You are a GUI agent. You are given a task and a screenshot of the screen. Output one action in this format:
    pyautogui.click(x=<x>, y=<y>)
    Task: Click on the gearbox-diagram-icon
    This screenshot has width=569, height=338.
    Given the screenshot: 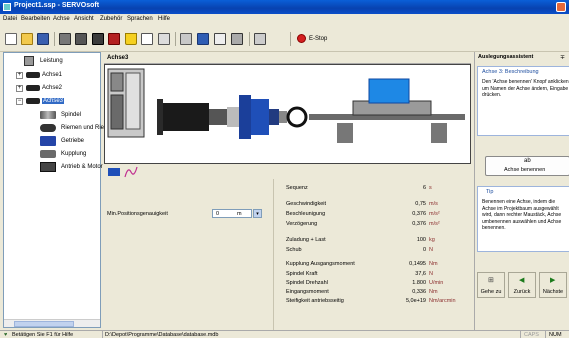 What is the action you would take?
    pyautogui.click(x=245, y=117)
    